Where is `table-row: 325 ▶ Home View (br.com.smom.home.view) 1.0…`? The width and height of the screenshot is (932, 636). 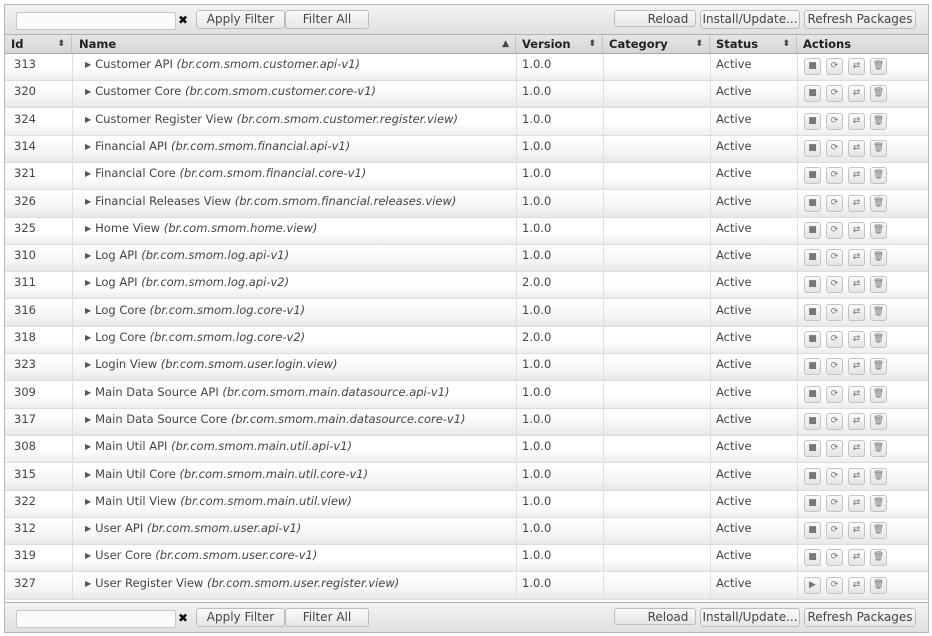
table-row: 325 ▶ Home View (br.com.smom.home.view) 1.0… is located at coordinates (466, 231).